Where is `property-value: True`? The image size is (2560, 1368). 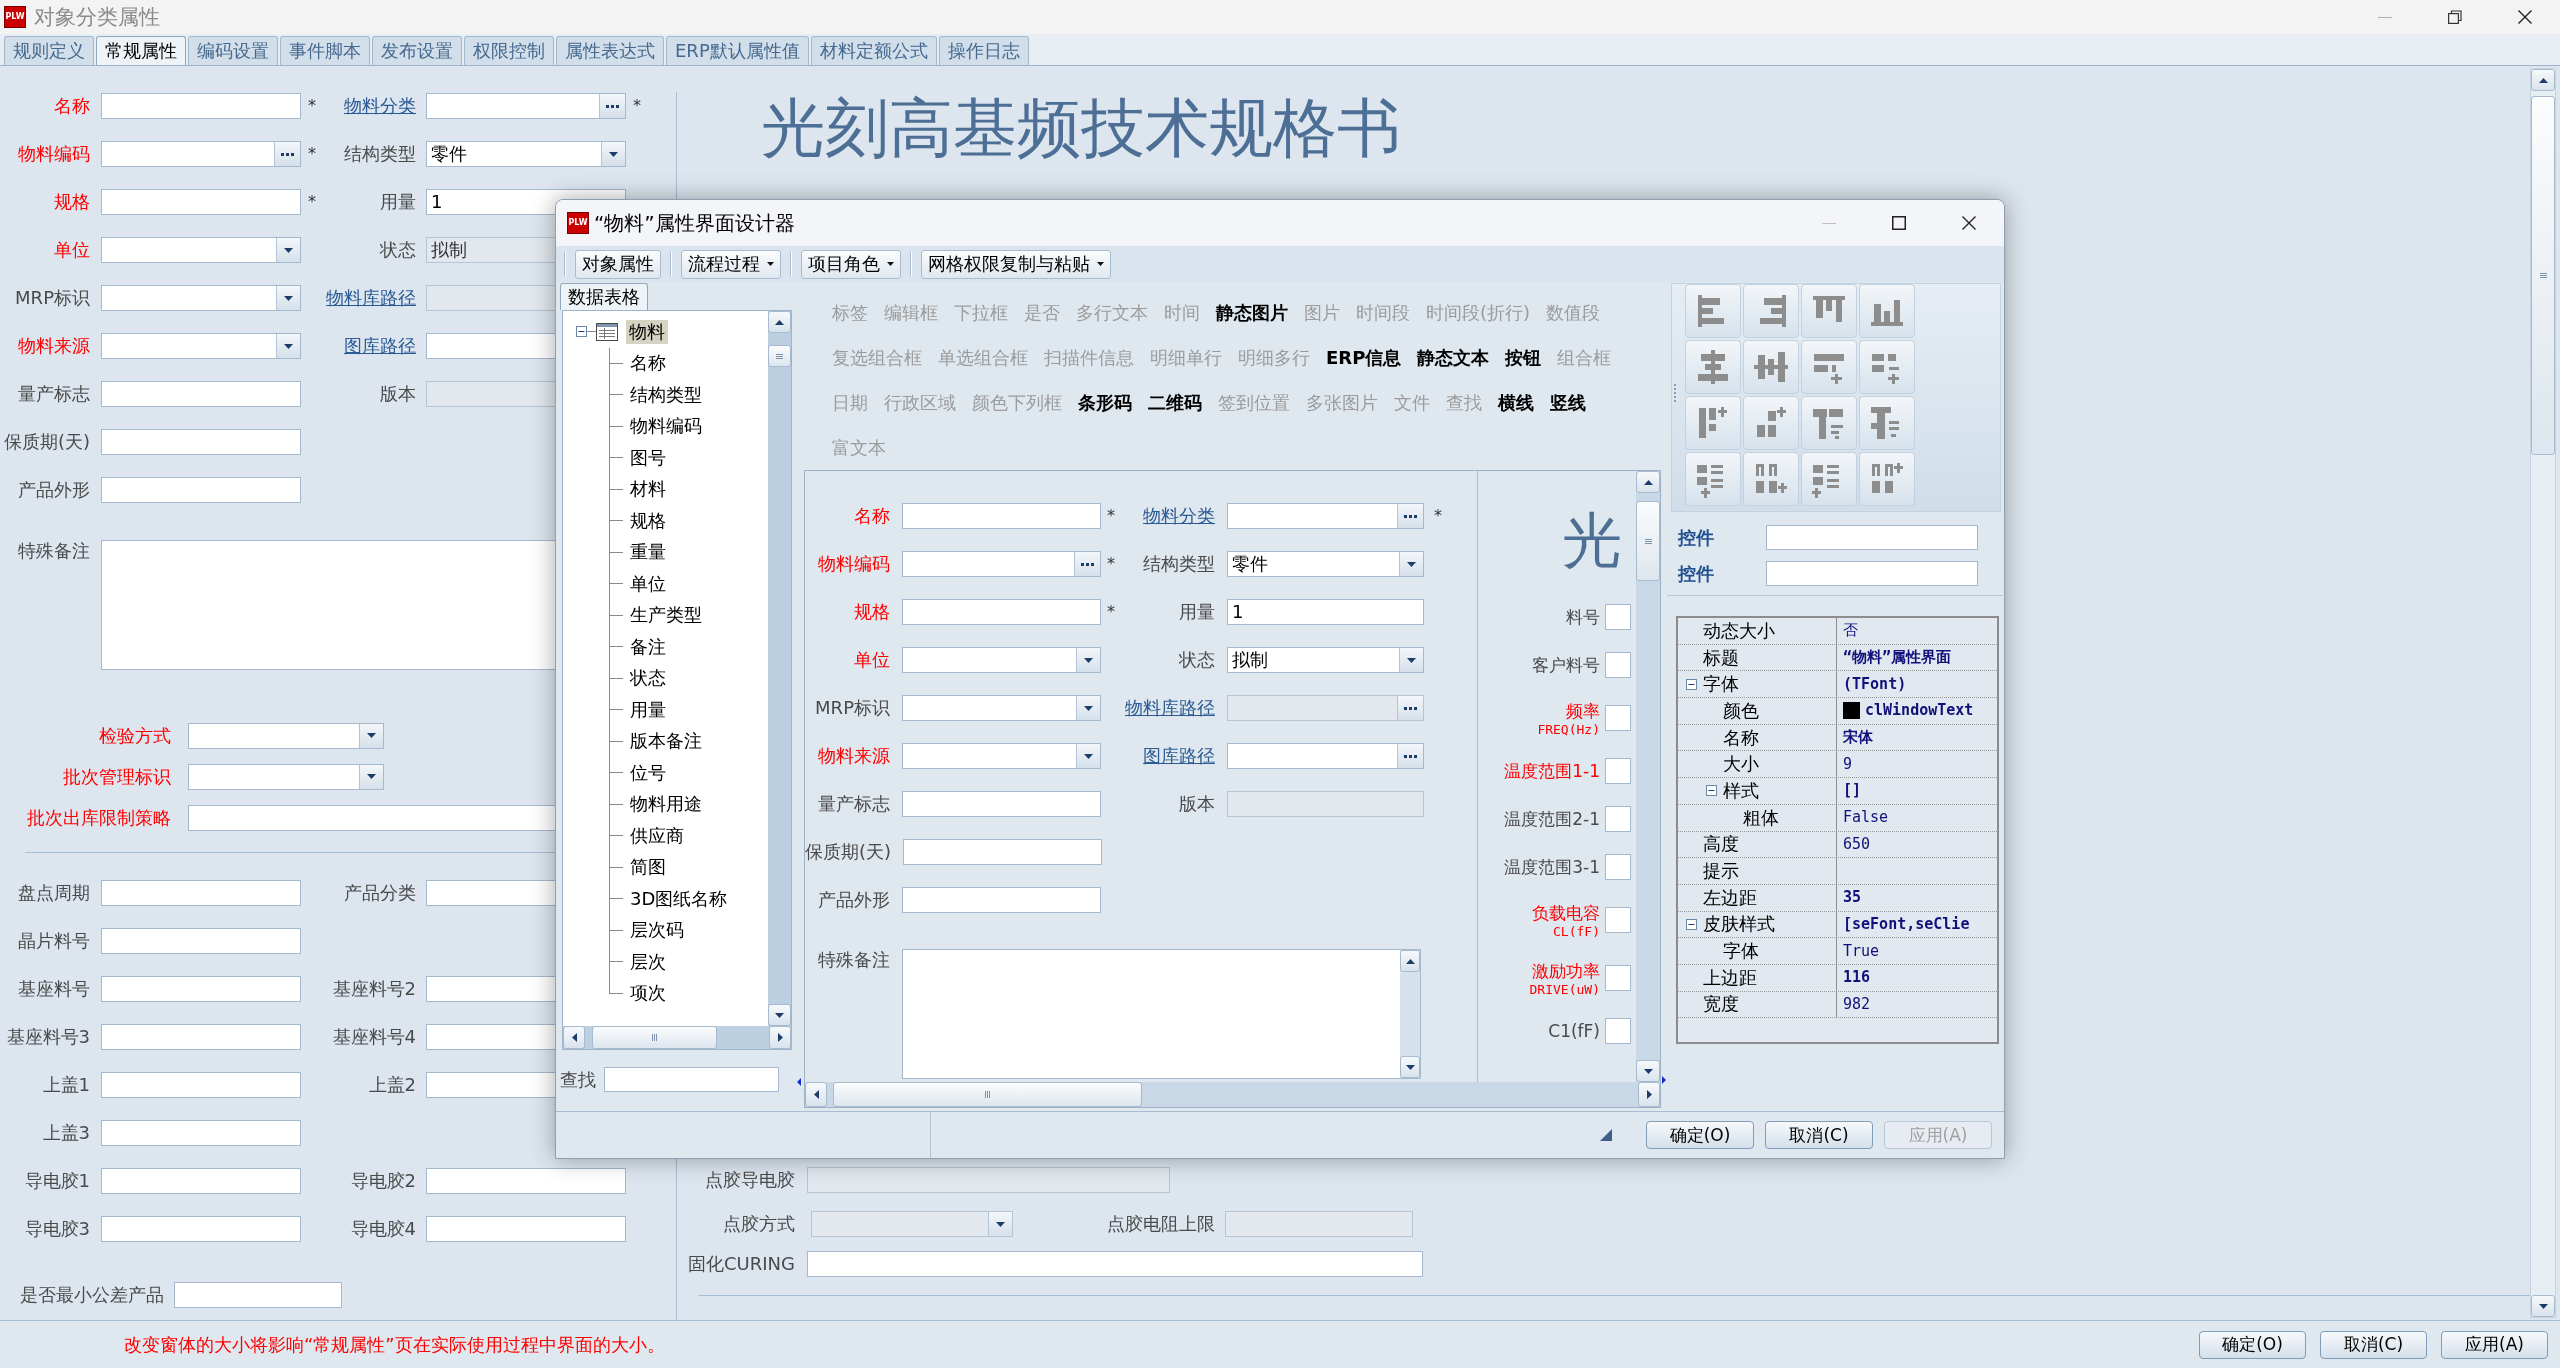 property-value: True is located at coordinates (1861, 951).